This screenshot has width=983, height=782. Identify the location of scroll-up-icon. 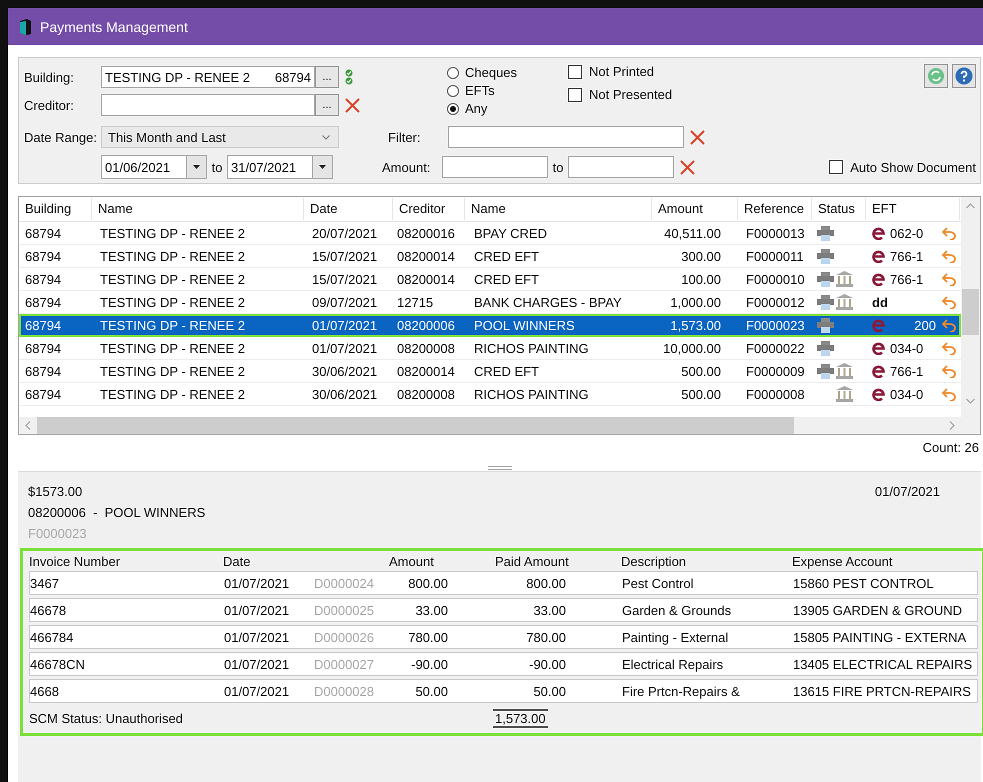
(970, 206).